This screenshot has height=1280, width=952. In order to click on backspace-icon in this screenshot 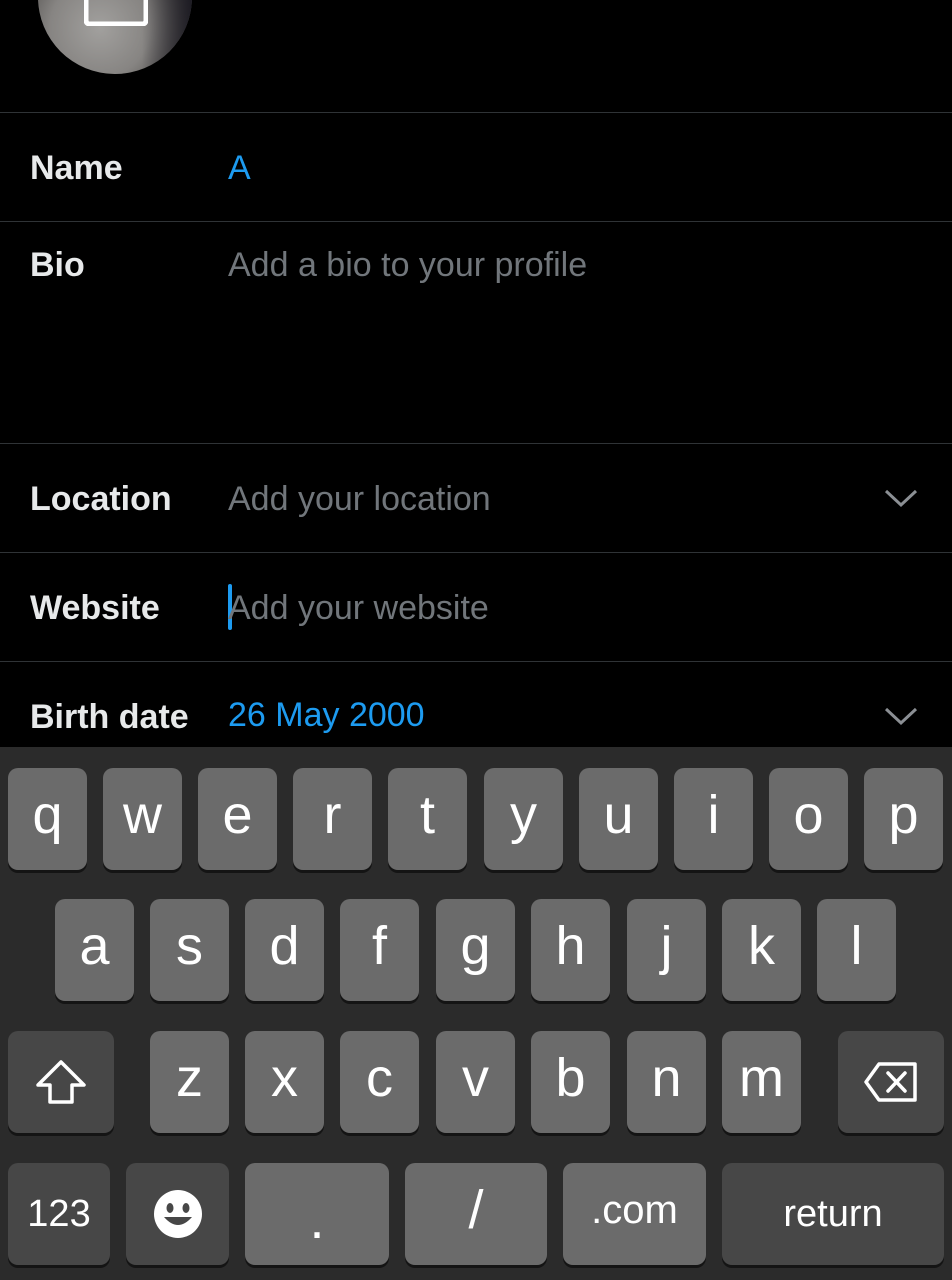, I will do `click(890, 1082)`.